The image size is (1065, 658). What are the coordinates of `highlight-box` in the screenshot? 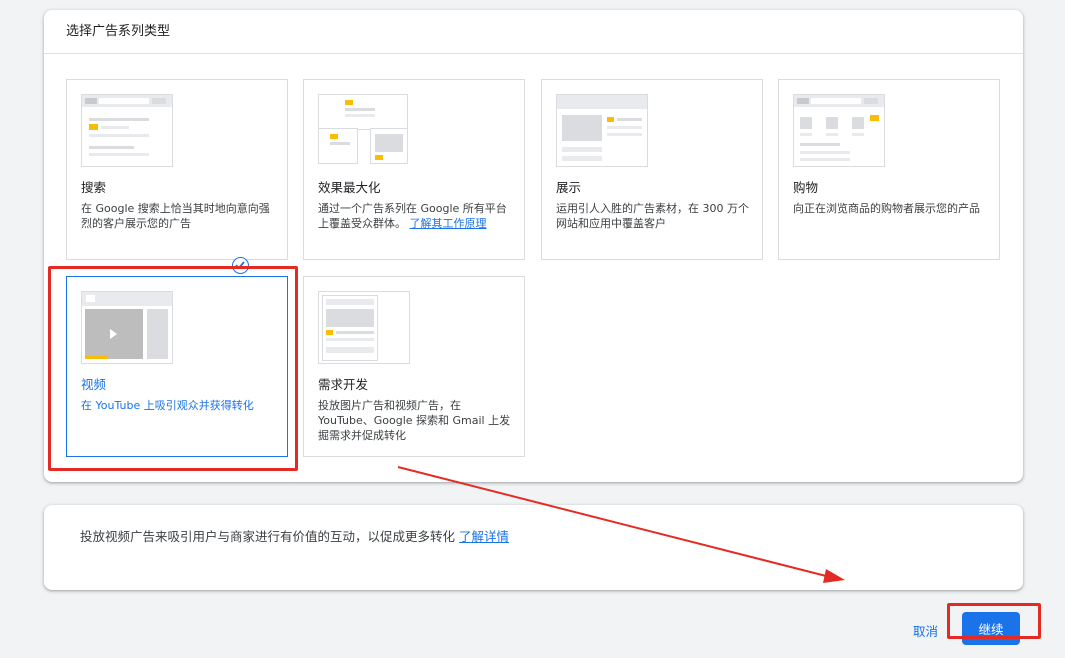 It's located at (173, 368).